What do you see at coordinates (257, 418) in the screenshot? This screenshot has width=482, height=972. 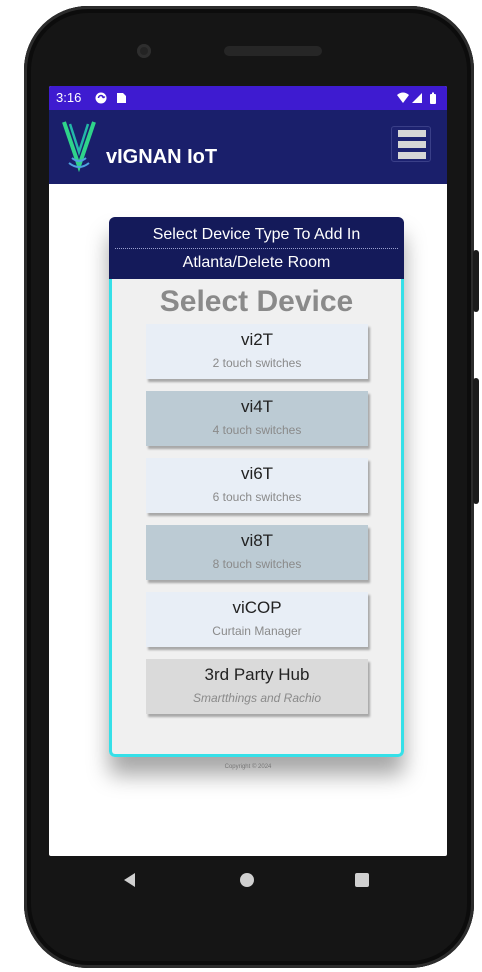 I see `device-option-vi4t: vi4T 4 touch switches` at bounding box center [257, 418].